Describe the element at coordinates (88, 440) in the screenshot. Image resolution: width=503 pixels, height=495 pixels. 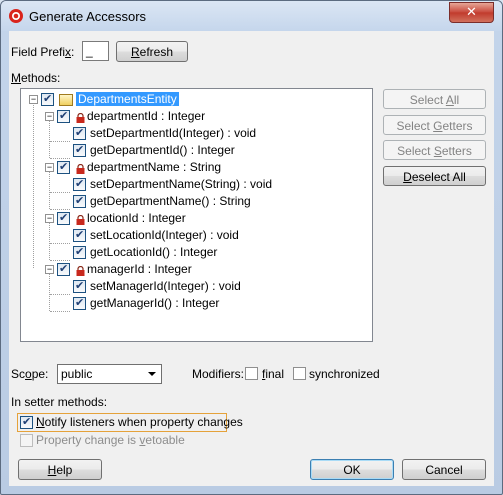
I see `vetoable-label-text: Property change is` at that location.